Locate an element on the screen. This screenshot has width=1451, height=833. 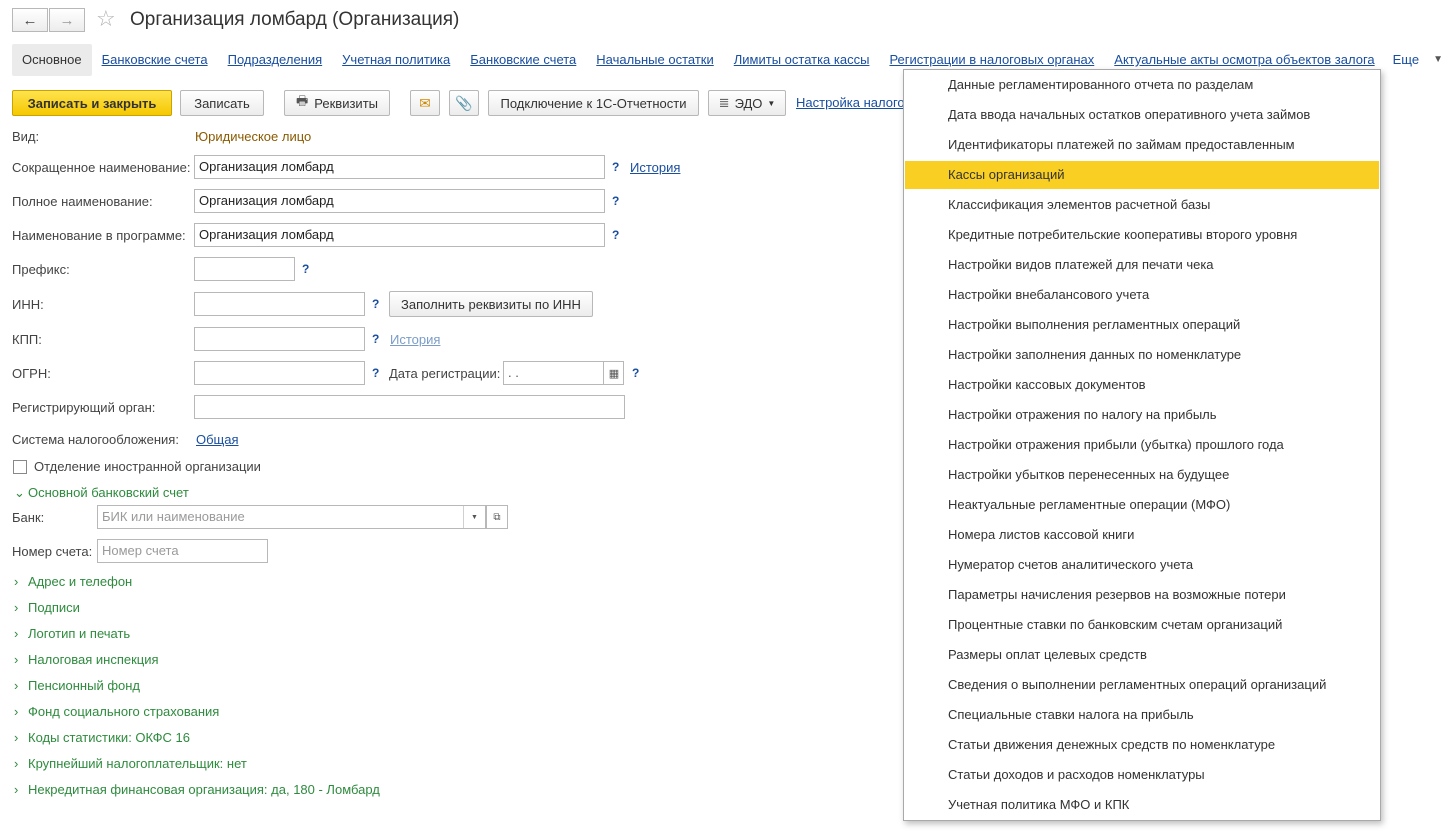
save-and-close-button: Записать и закрыть is located at coordinates (92, 103).